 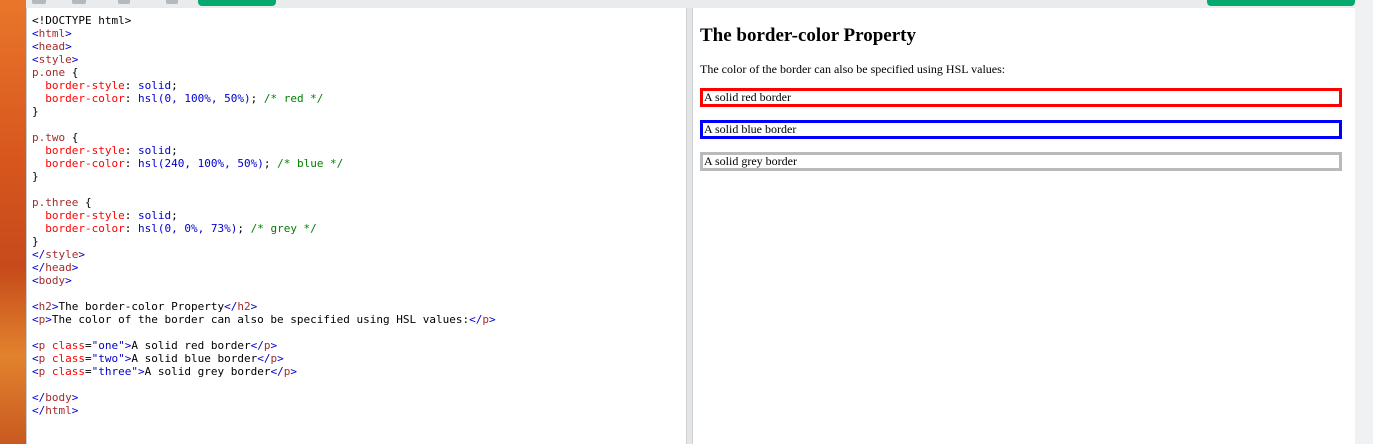 I want to click on window-edge, so click(x=1364, y=222).